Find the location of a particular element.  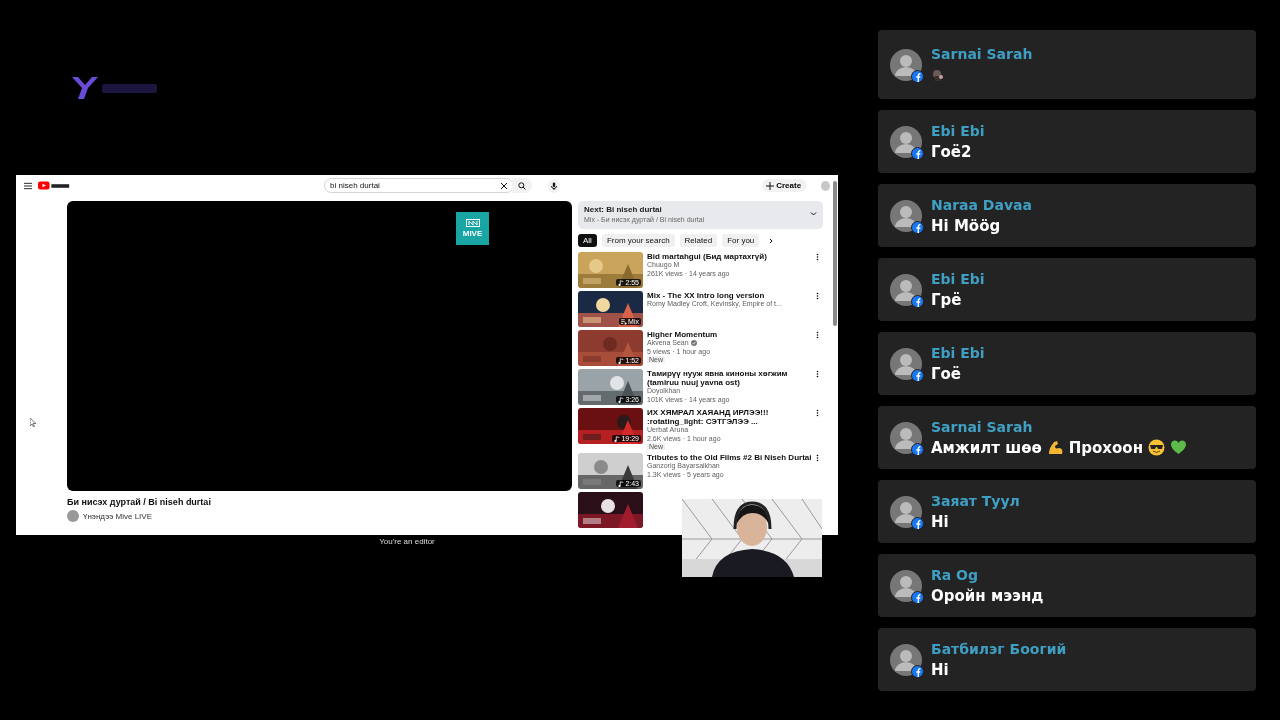

message-text: Гоё is located at coordinates (946, 373).